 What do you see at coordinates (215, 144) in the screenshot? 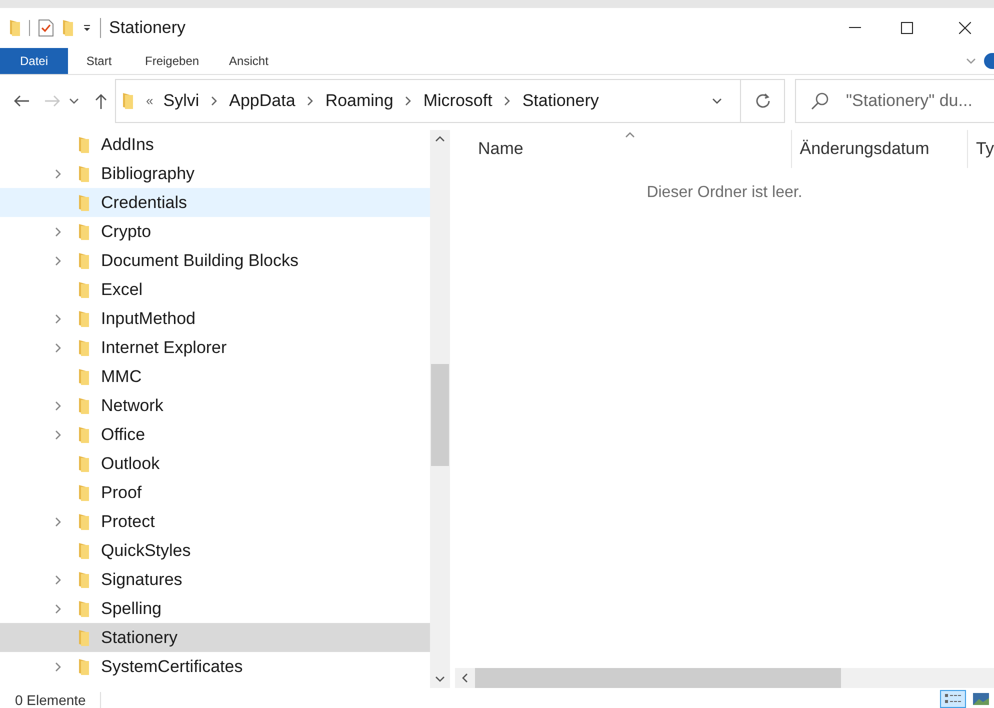
I see `tree-item: AddIns` at bounding box center [215, 144].